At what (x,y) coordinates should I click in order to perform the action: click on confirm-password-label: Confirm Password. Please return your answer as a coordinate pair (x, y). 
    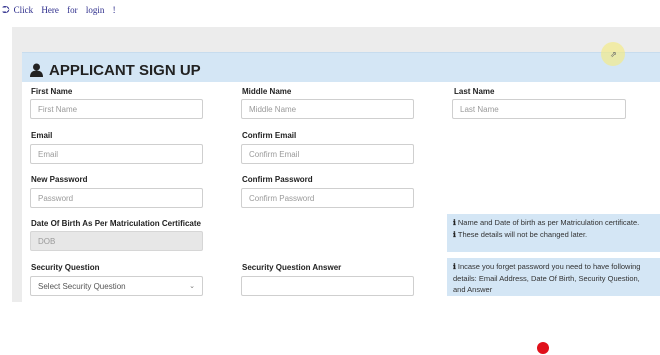
    Looking at the image, I should click on (277, 179).